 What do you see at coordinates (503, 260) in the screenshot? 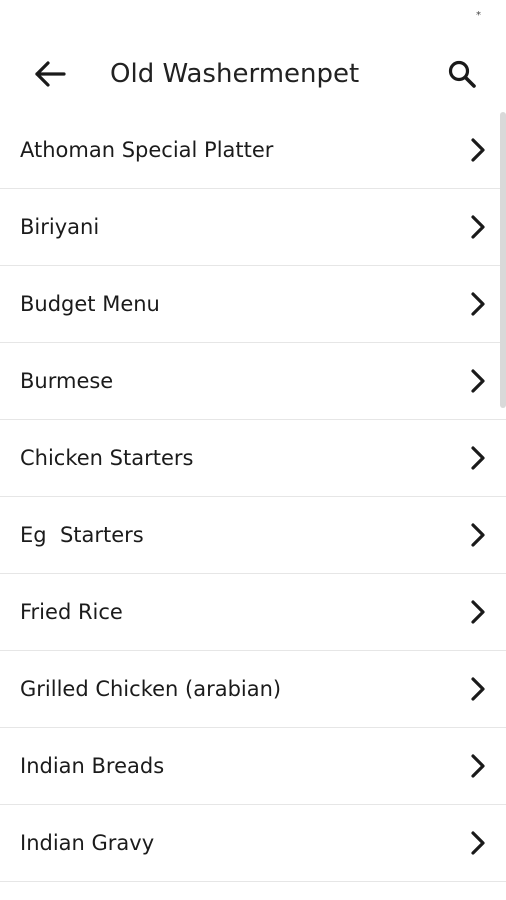
I see `scrollbar` at bounding box center [503, 260].